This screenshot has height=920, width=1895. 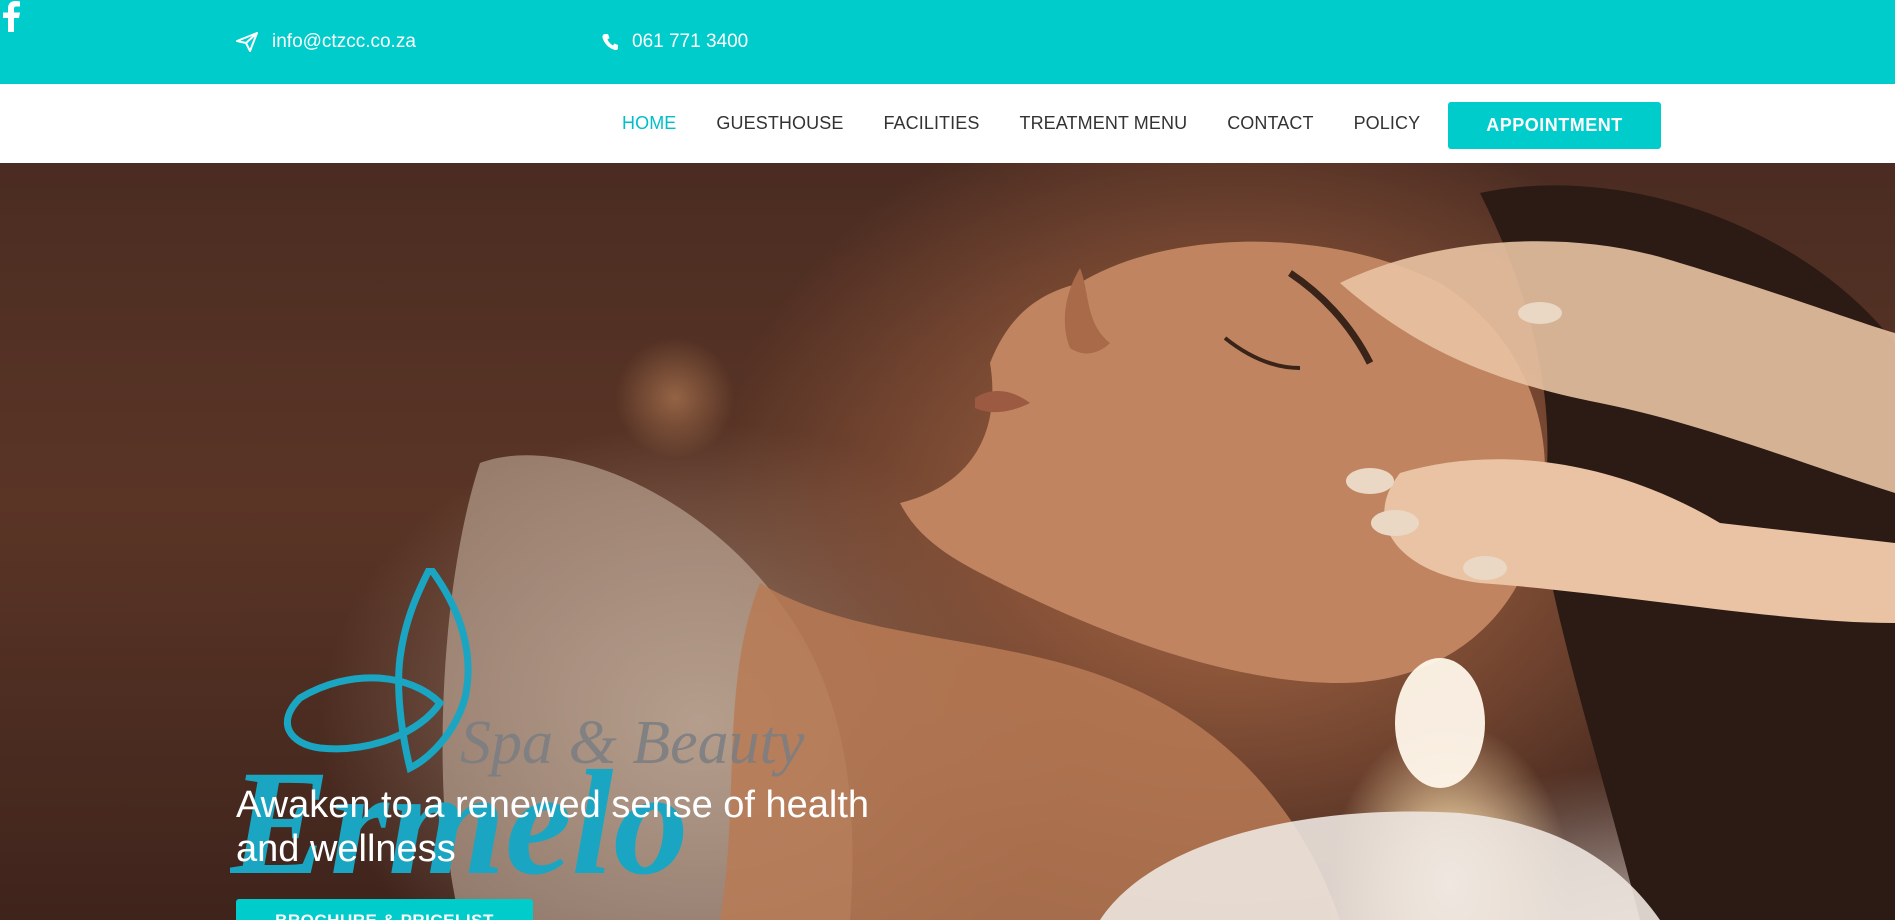 What do you see at coordinates (1387, 123) in the screenshot?
I see `nav-item-policy: POLICY` at bounding box center [1387, 123].